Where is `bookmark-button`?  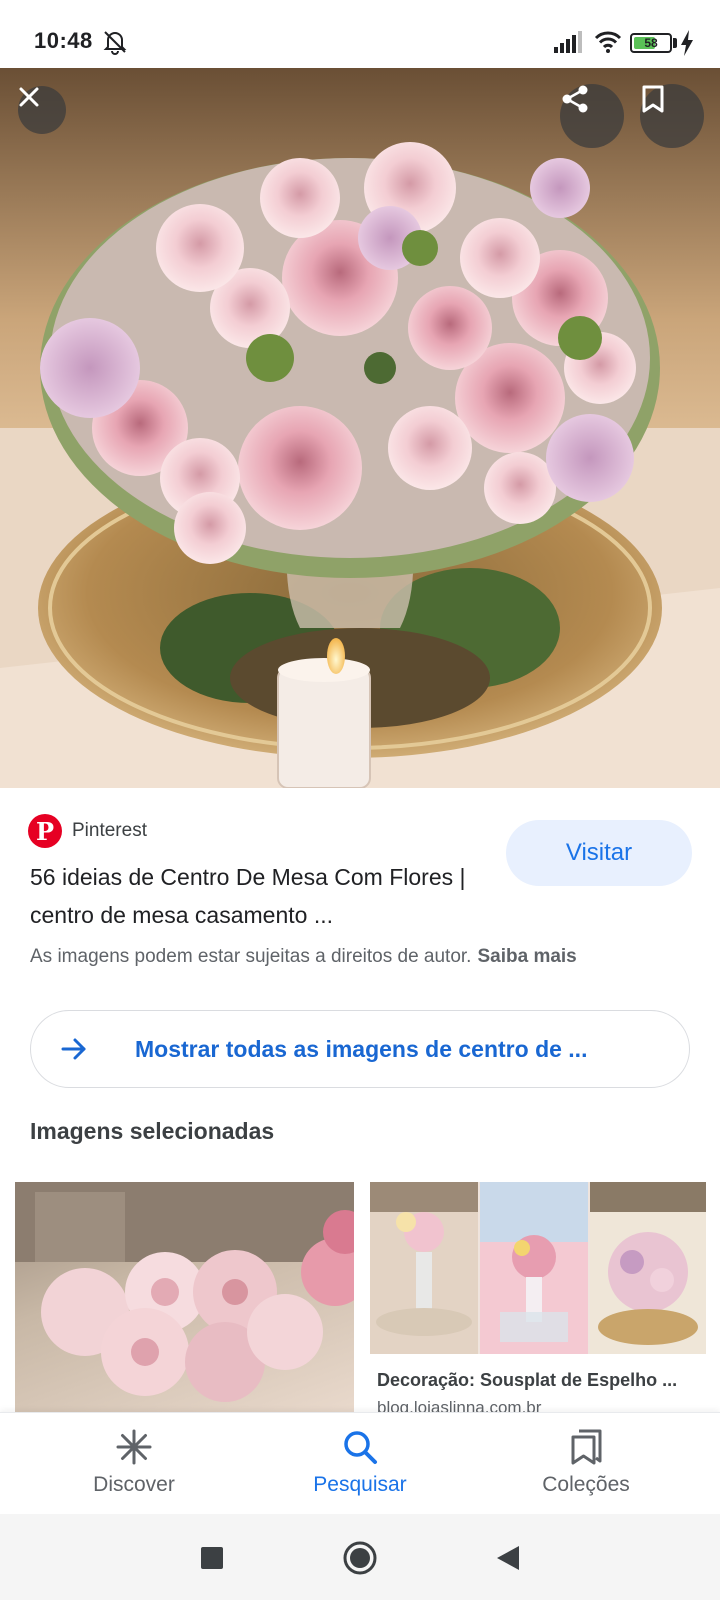 bookmark-button is located at coordinates (672, 116).